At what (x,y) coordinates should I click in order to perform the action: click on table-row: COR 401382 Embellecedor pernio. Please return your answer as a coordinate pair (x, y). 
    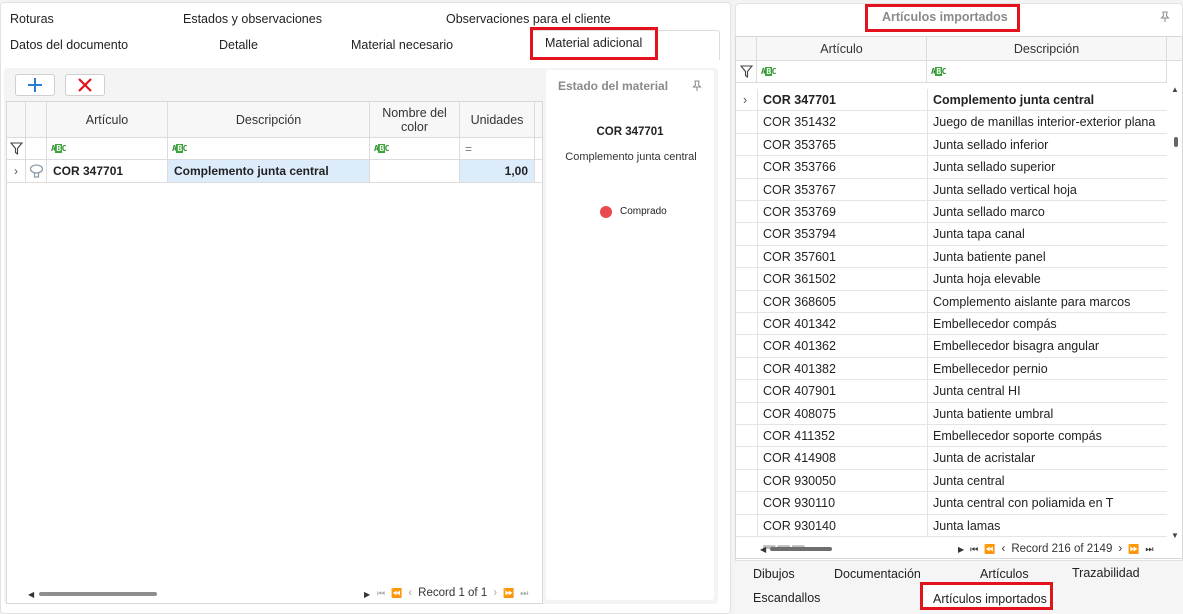
    Looking at the image, I should click on (951, 369).